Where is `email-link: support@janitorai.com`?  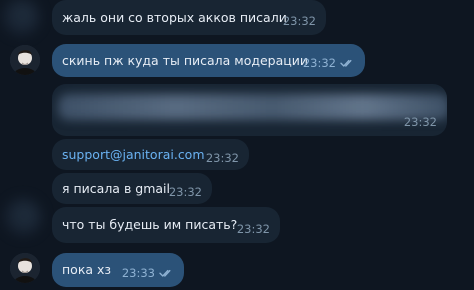 email-link: support@janitorai.com is located at coordinates (133, 155).